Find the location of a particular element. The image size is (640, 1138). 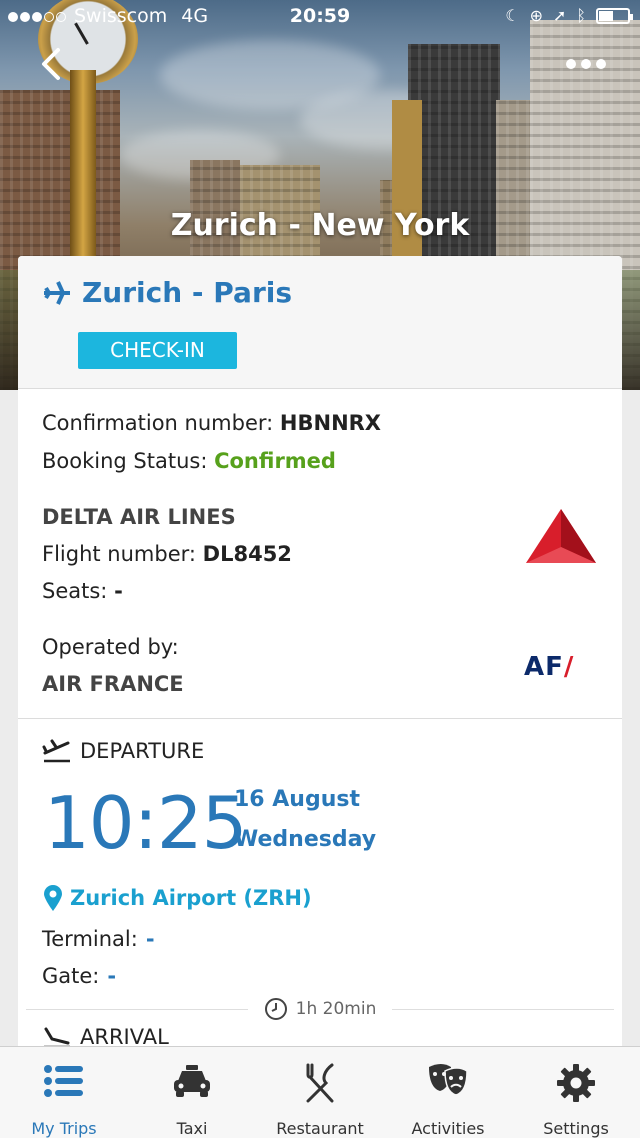

tab-activities: Activities is located at coordinates (448, 1092).